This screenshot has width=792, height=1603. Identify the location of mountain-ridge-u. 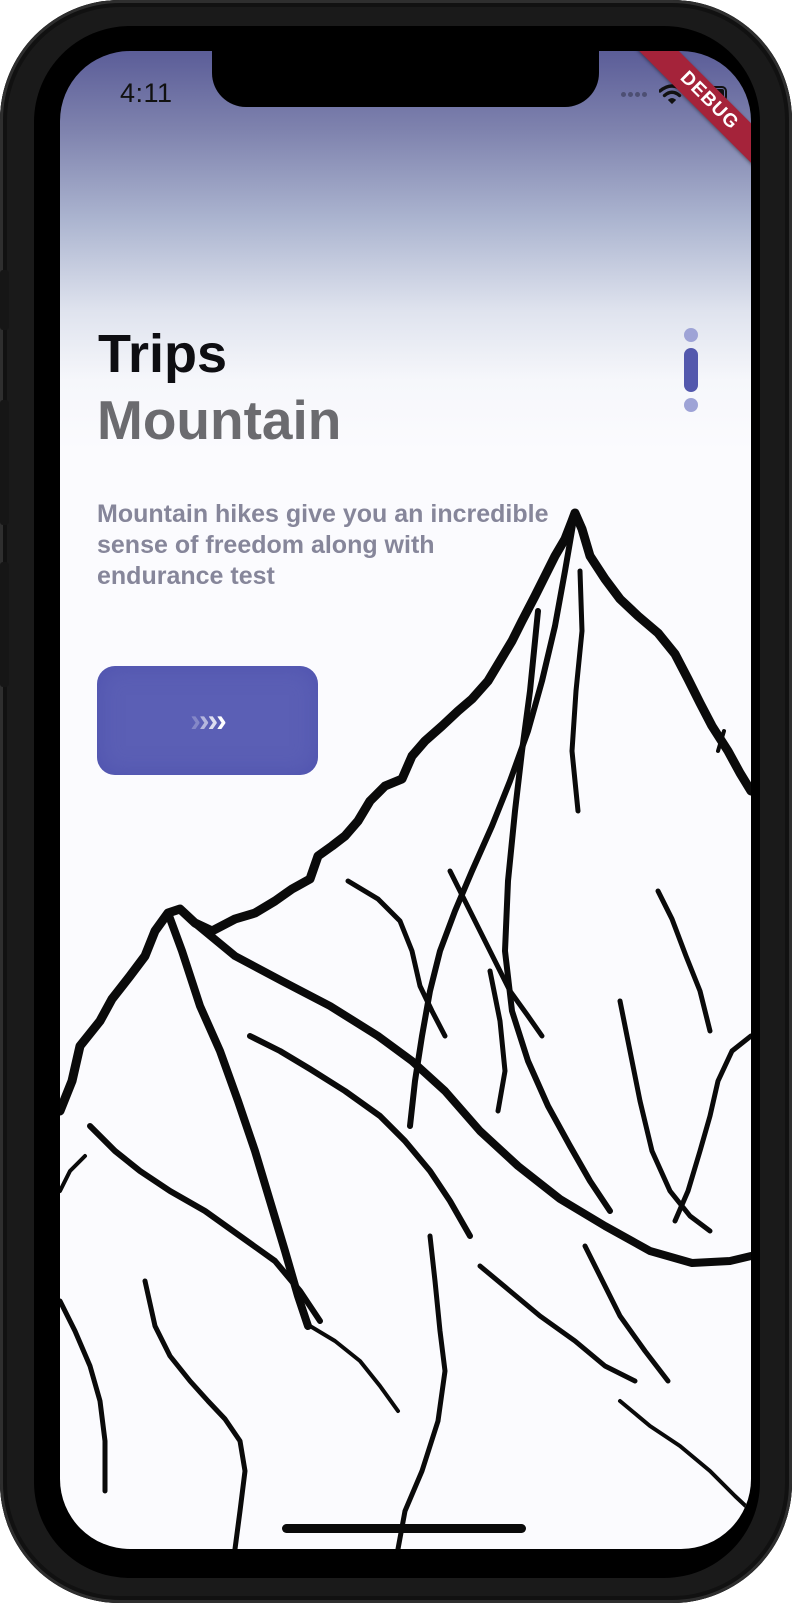
(497, 1041).